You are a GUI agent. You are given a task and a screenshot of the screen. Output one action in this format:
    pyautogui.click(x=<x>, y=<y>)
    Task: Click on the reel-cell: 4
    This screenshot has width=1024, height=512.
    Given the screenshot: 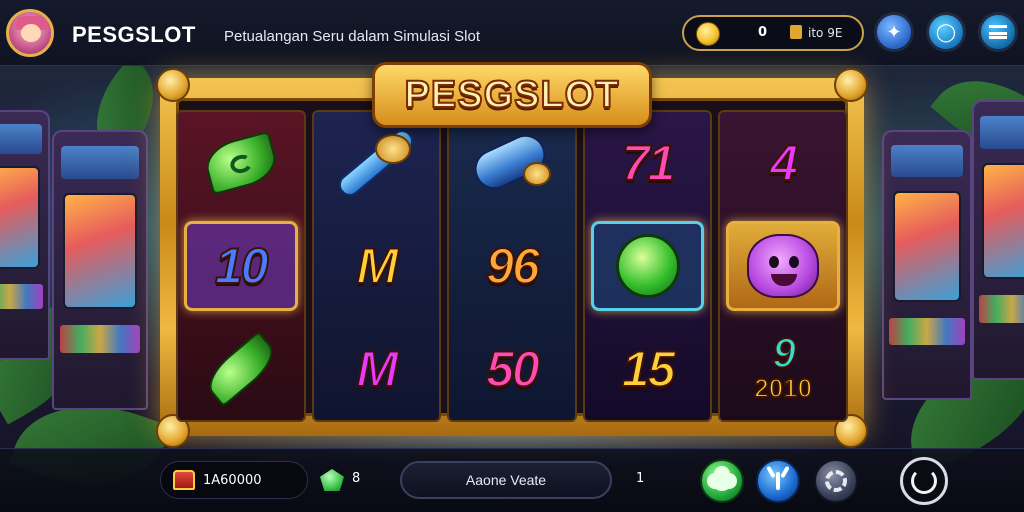 What is the action you would take?
    pyautogui.click(x=783, y=163)
    